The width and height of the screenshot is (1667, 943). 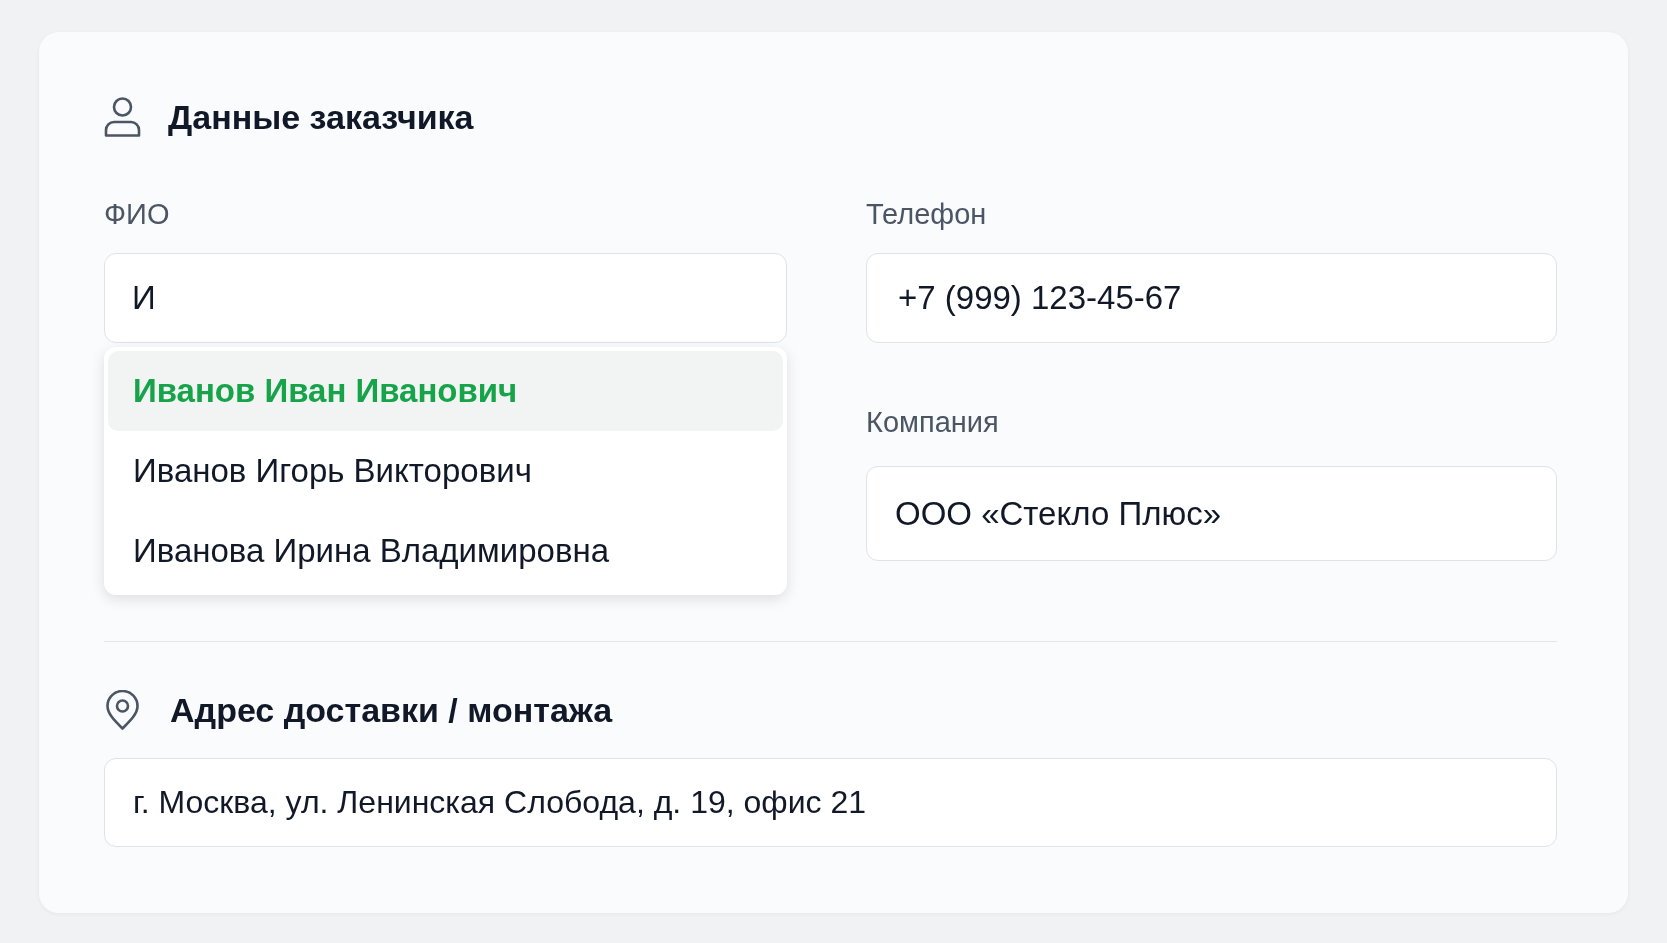 What do you see at coordinates (445, 551) in the screenshot?
I see `suggestion-item: Иванова Ирина Владимировна` at bounding box center [445, 551].